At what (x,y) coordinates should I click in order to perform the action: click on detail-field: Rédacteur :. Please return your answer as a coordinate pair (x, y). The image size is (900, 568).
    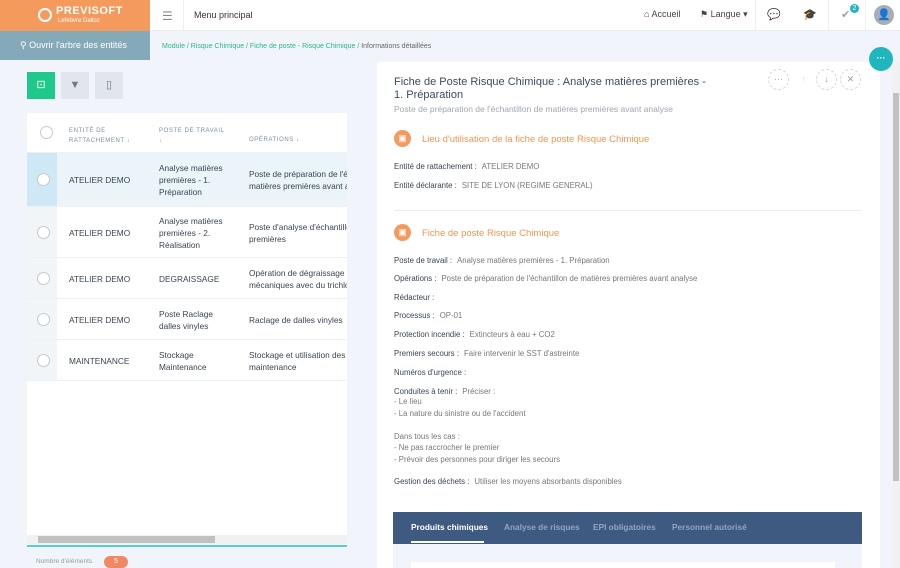
    Looking at the image, I should click on (416, 297).